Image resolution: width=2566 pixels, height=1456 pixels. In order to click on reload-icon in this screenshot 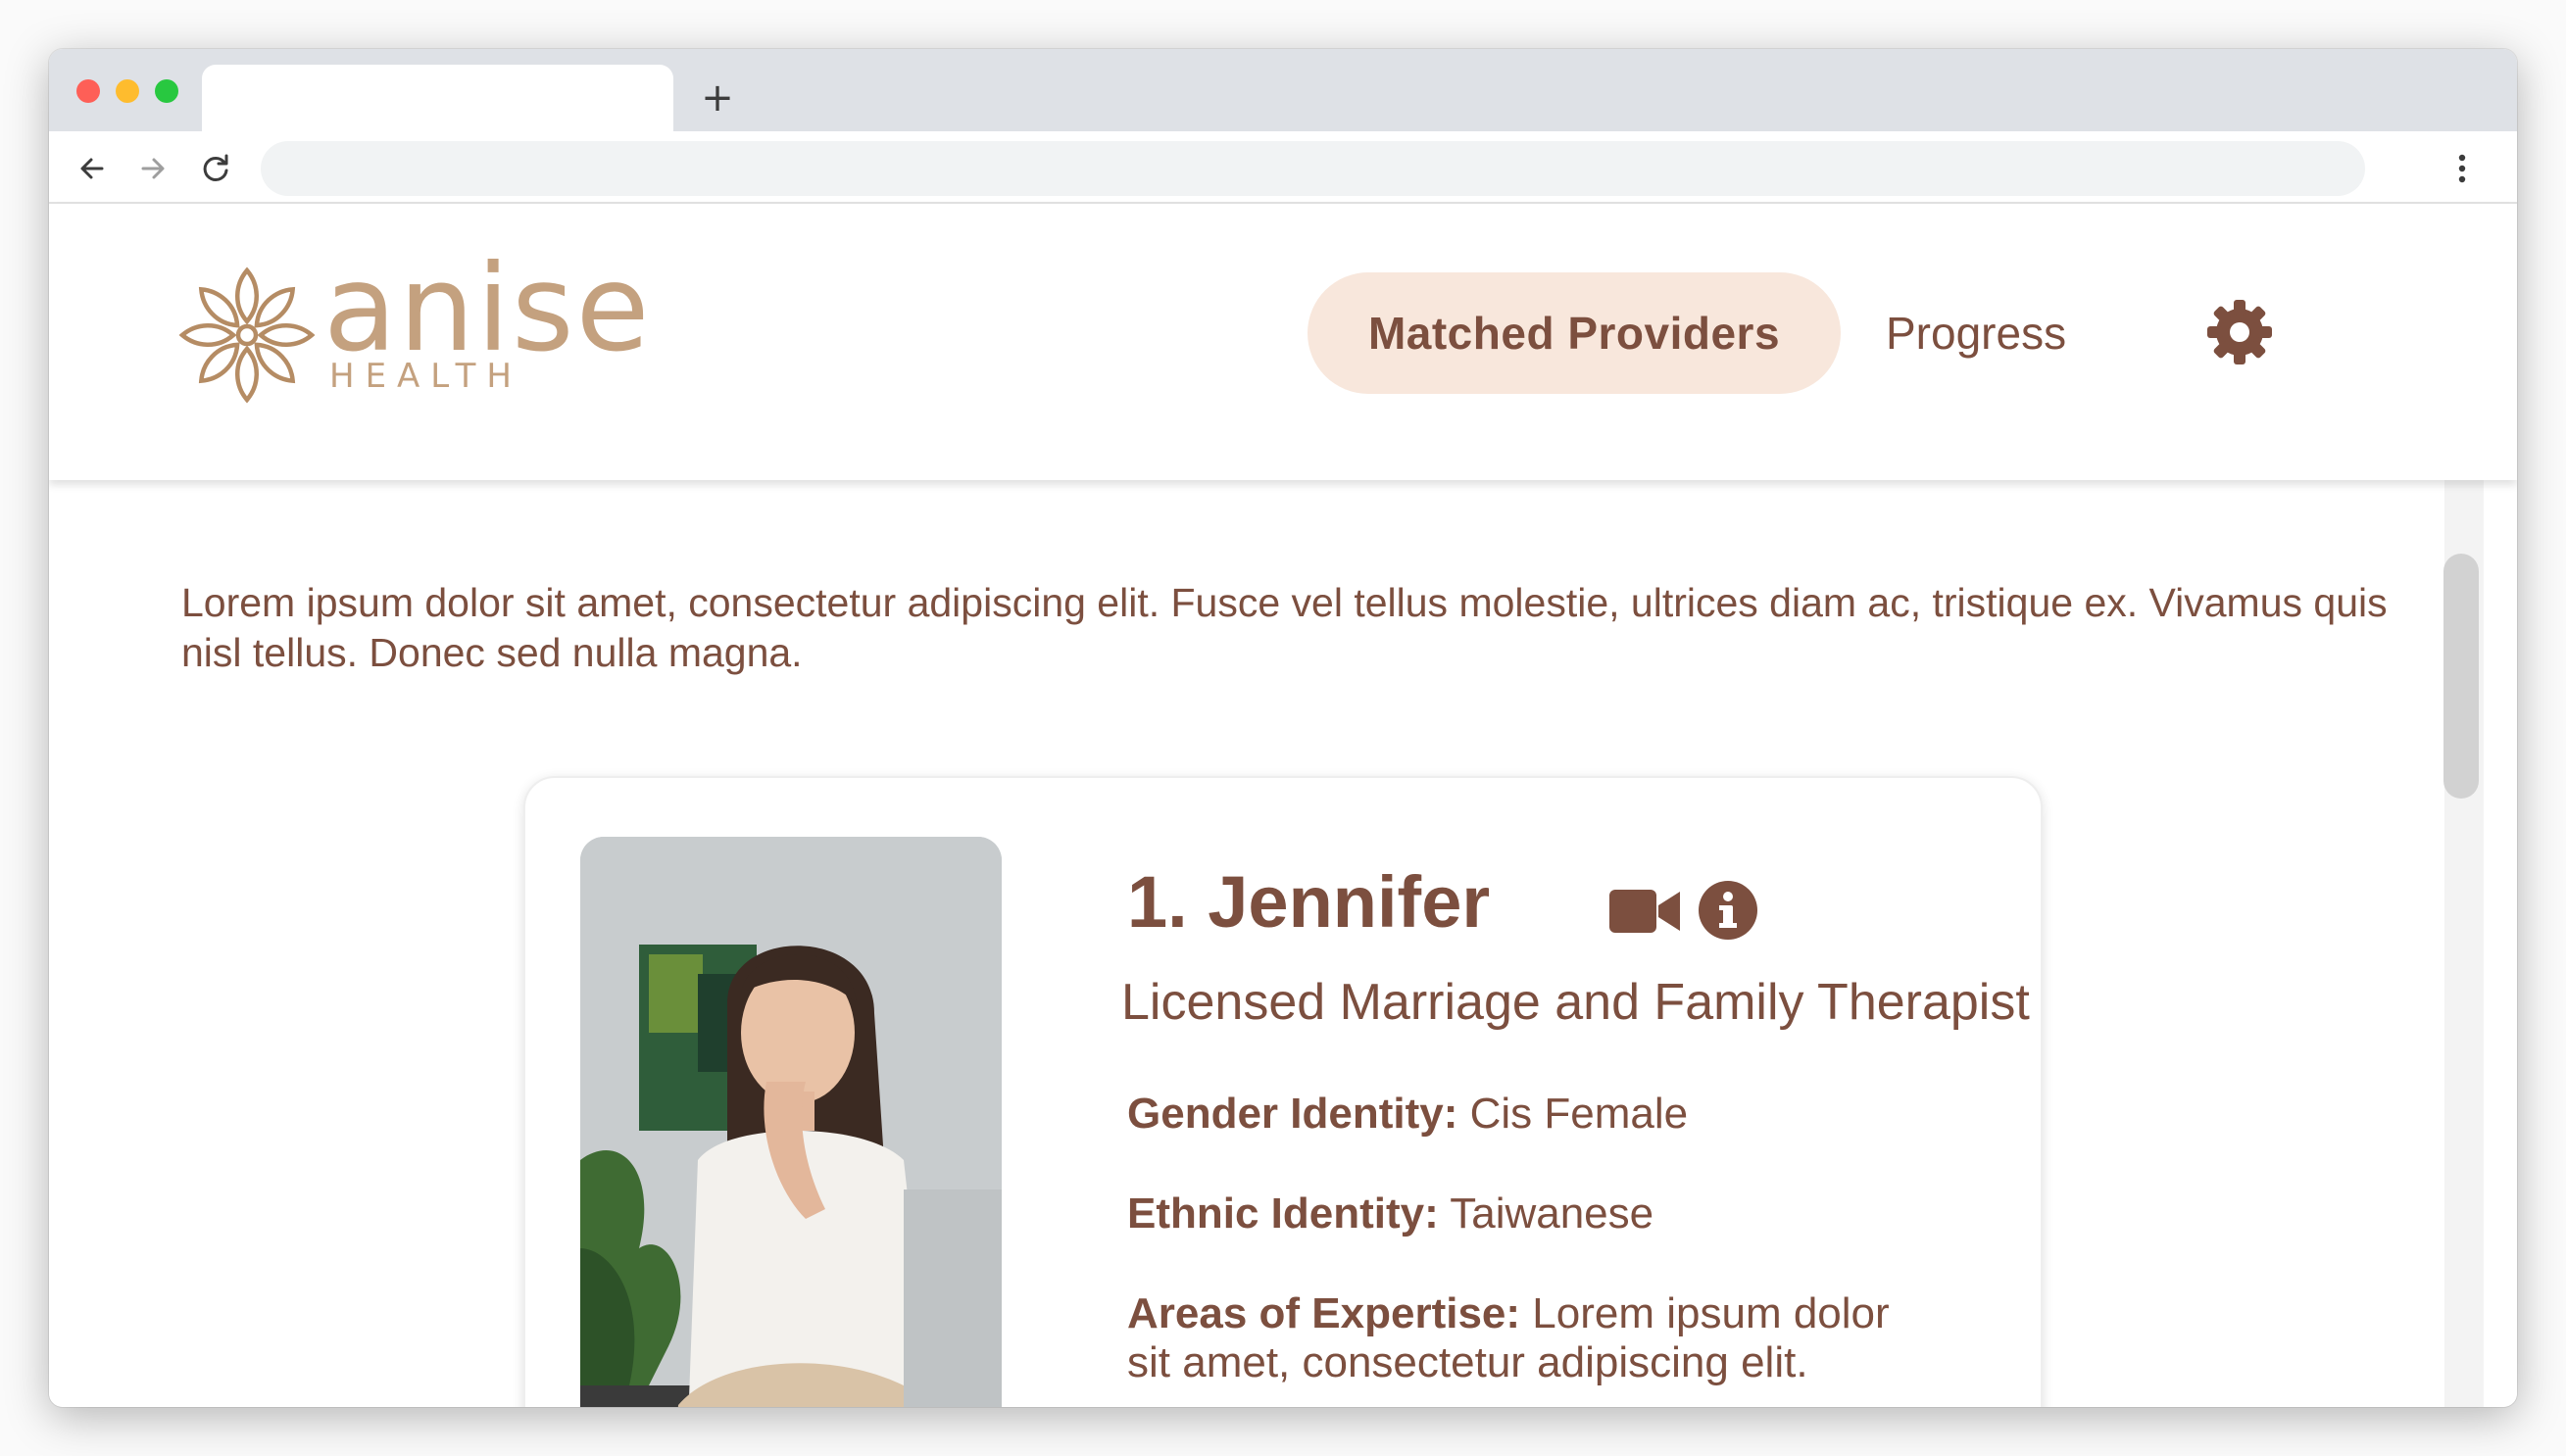, I will do `click(215, 167)`.